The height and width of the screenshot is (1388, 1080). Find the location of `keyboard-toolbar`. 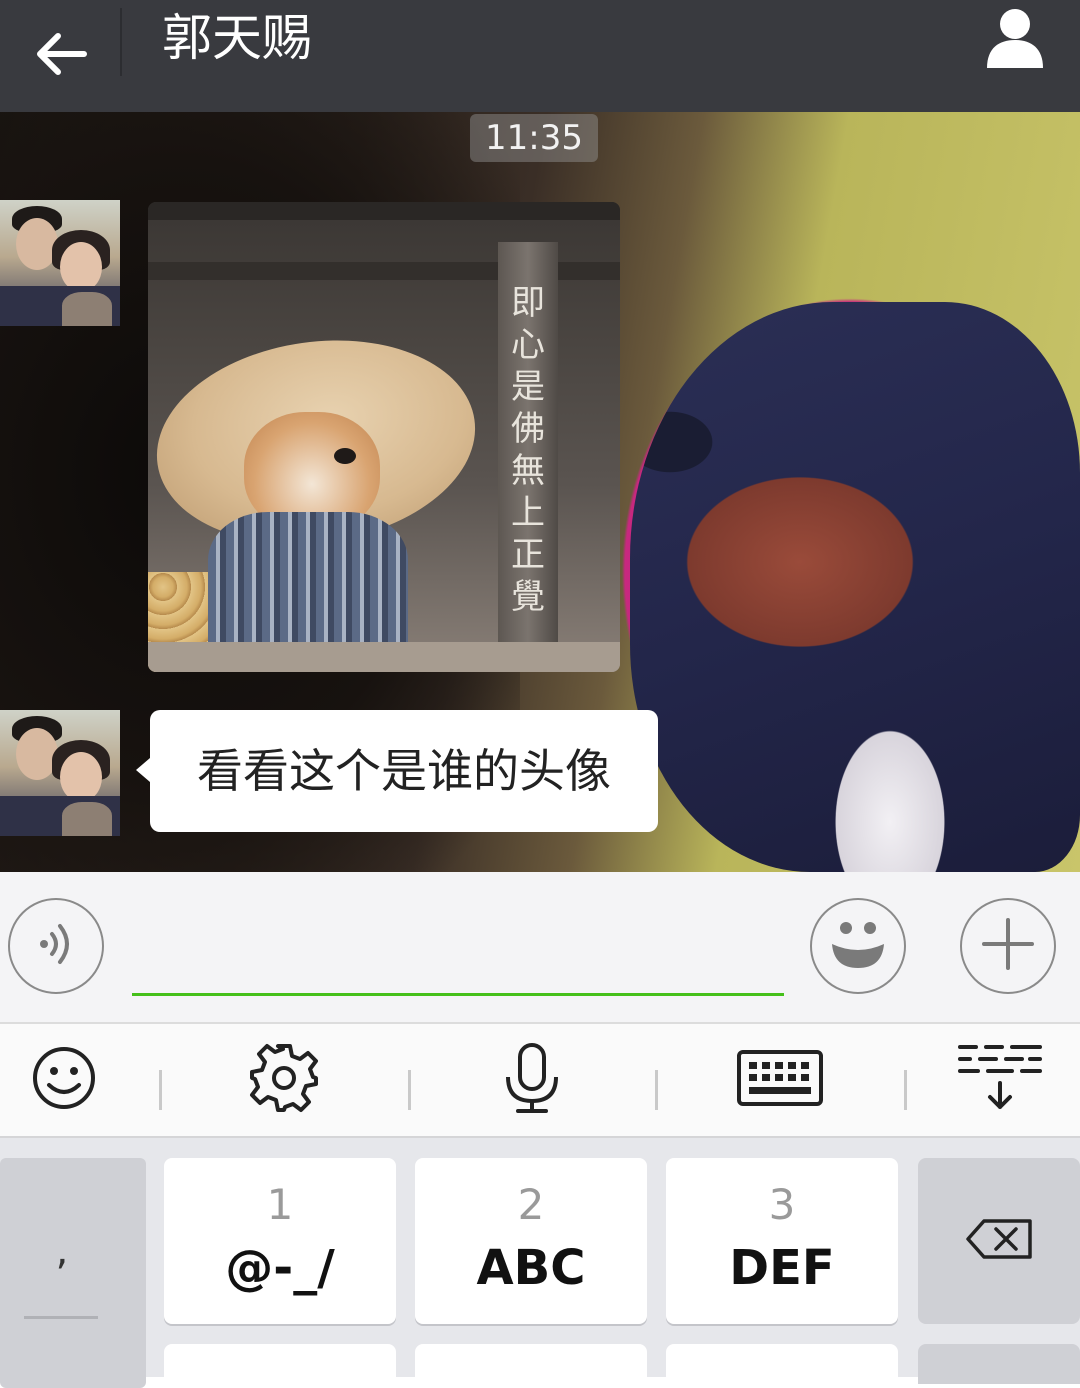

keyboard-toolbar is located at coordinates (540, 1081).